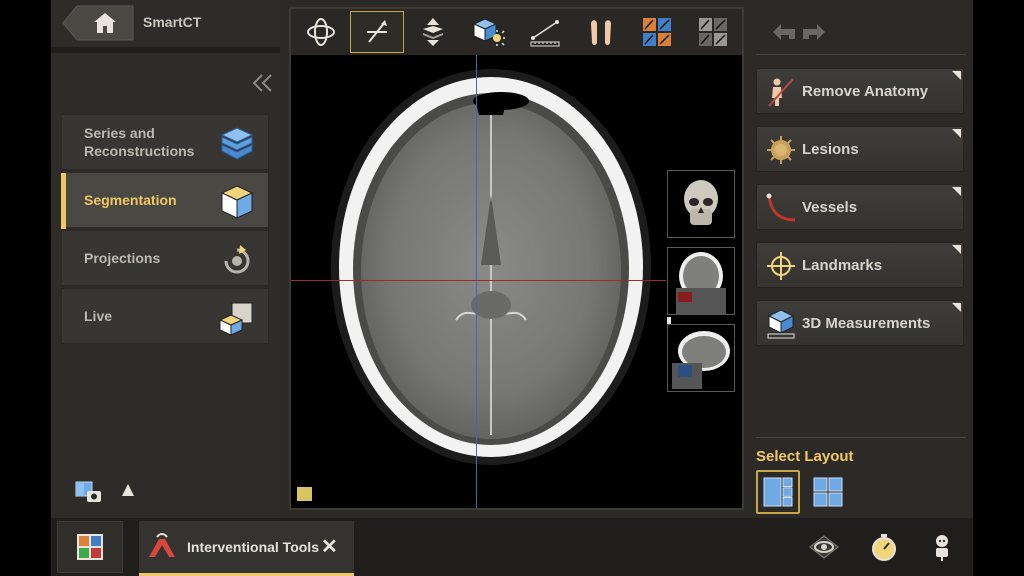  I want to click on tab-interventional-tools: Interventional Tools ✕, so click(246, 548).